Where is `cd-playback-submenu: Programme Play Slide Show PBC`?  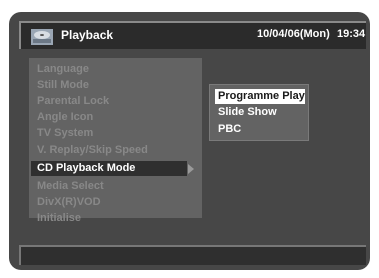
cd-playback-submenu: Programme Play Slide Show PBC is located at coordinates (259, 112).